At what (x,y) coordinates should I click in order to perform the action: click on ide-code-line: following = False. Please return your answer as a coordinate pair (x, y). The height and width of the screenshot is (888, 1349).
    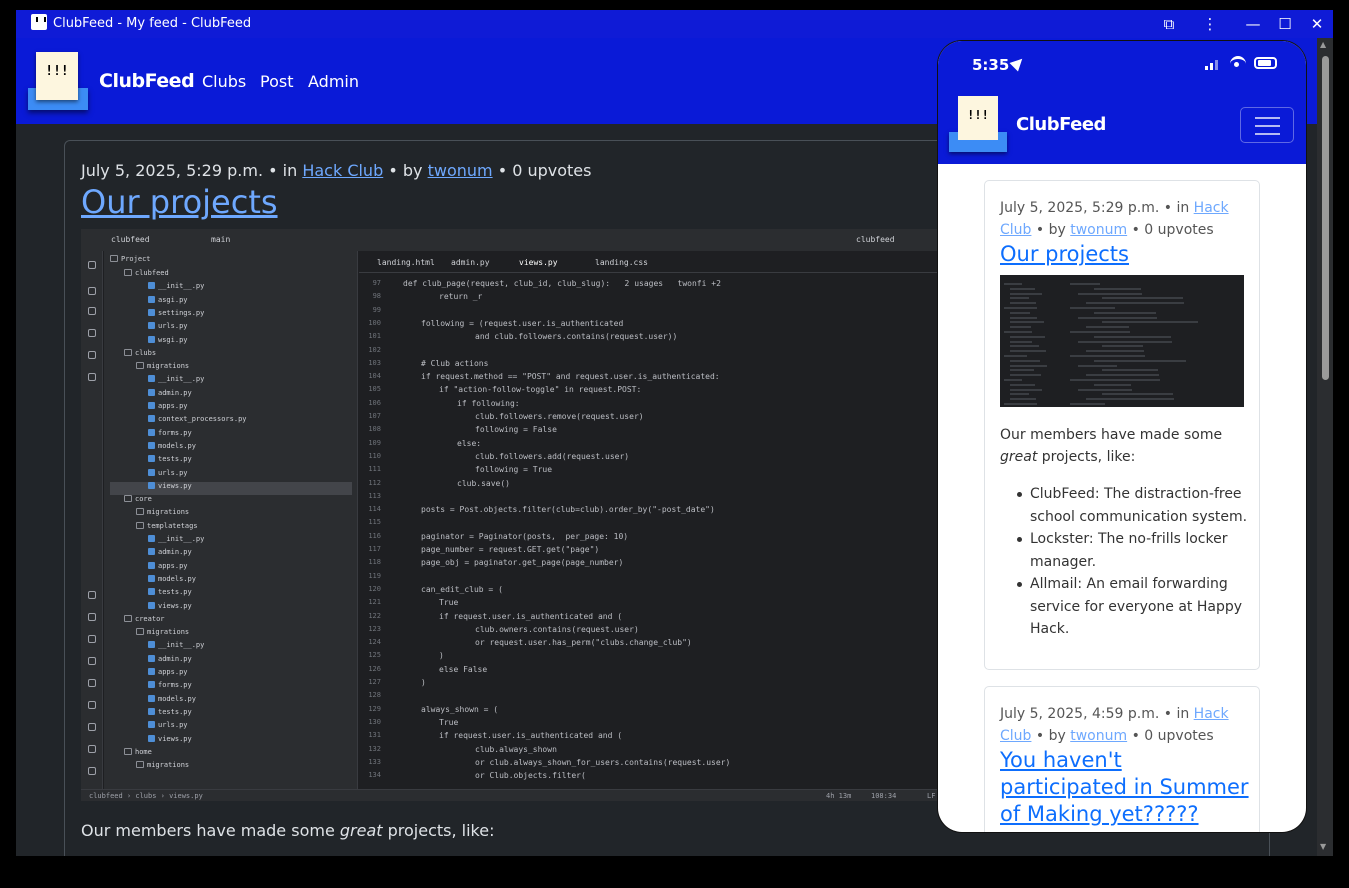
    Looking at the image, I should click on (516, 430).